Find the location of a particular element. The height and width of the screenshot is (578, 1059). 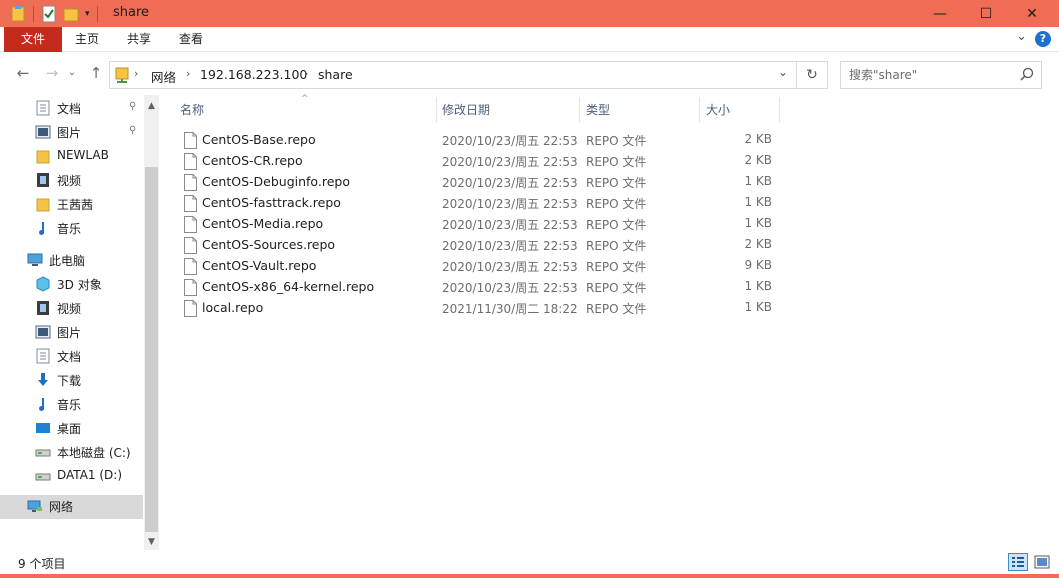

search-input is located at coordinates (934, 75).